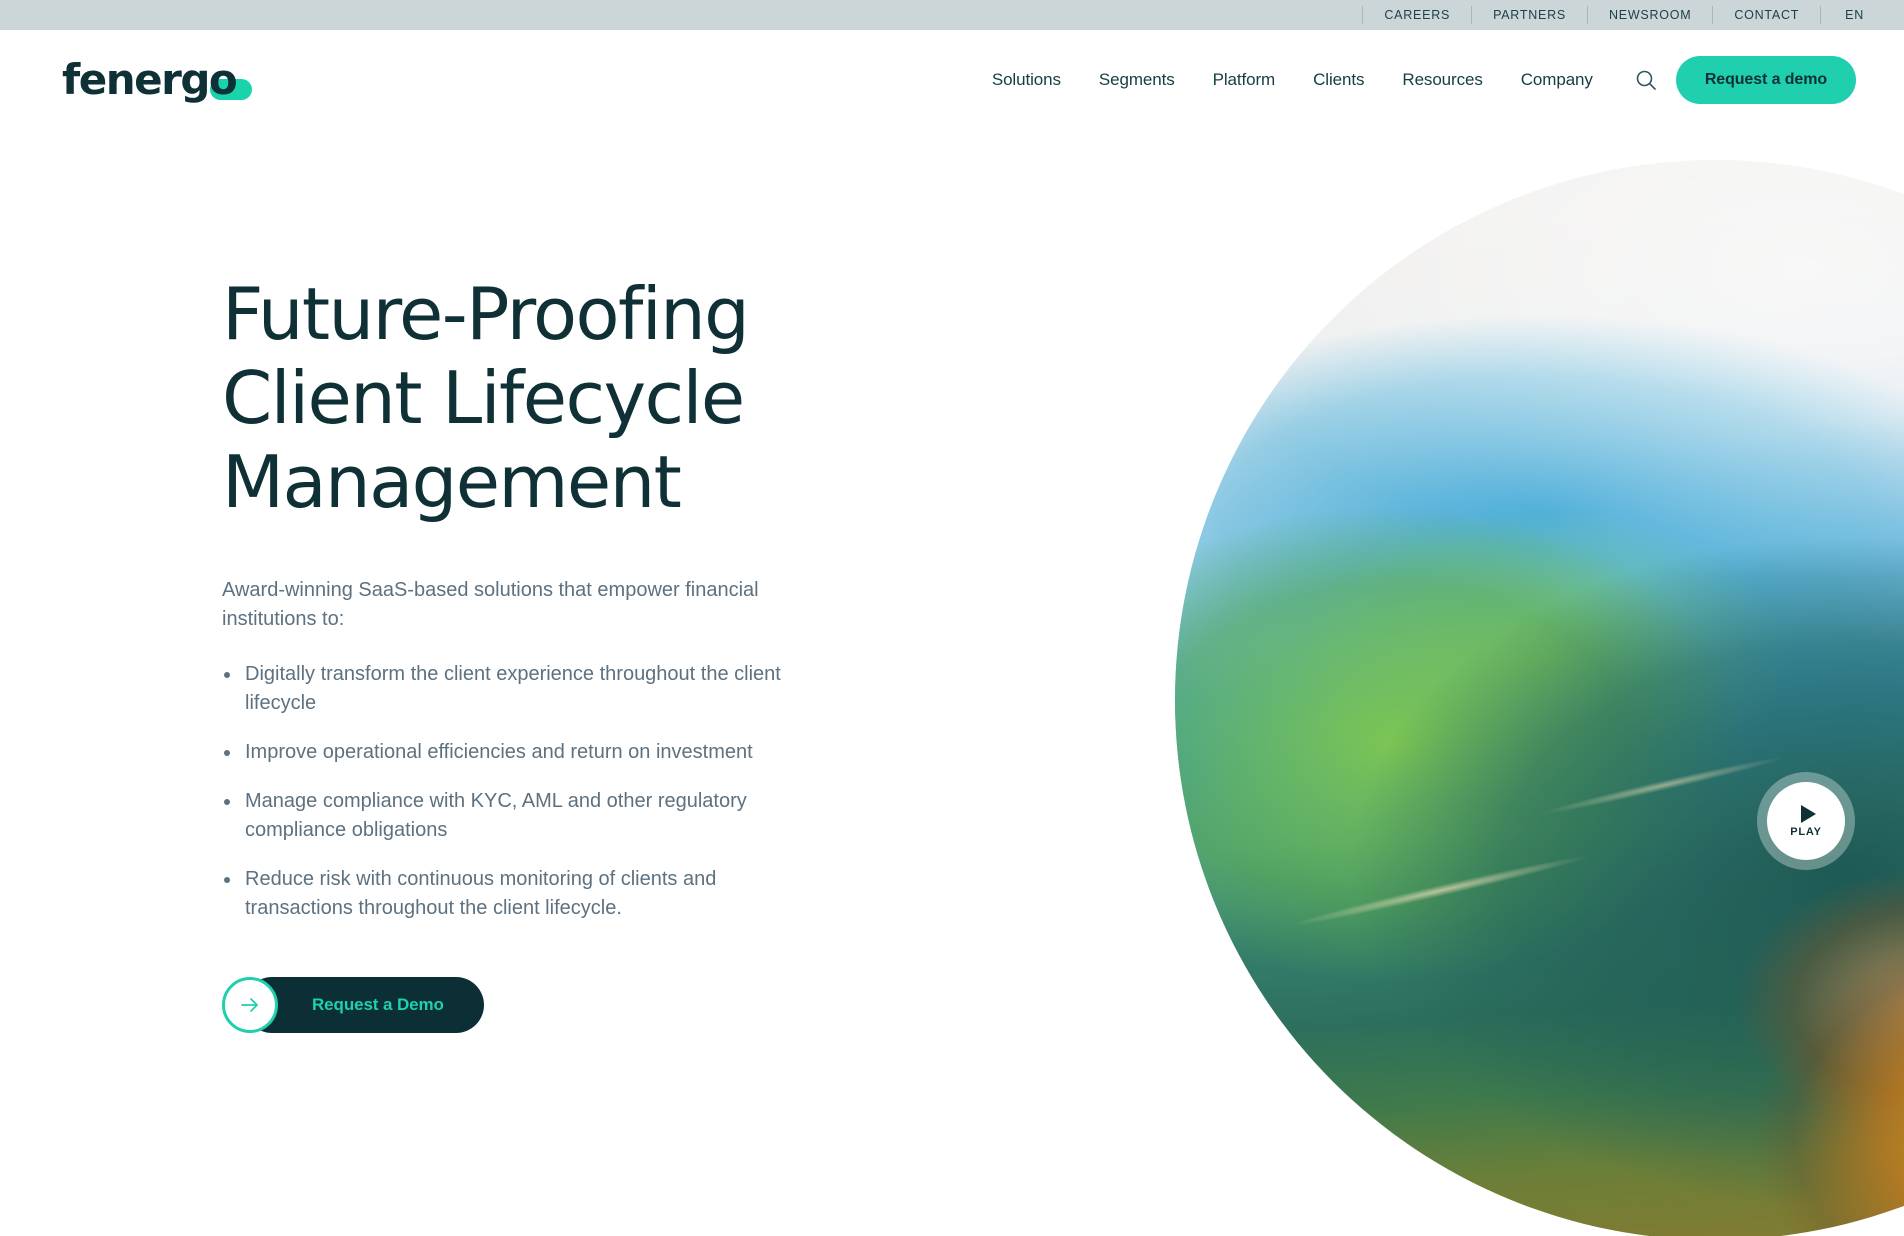  What do you see at coordinates (952, 15) in the screenshot?
I see `utility-bar: CAREERS PARTNERS NEWSROOM CONTACT EN` at bounding box center [952, 15].